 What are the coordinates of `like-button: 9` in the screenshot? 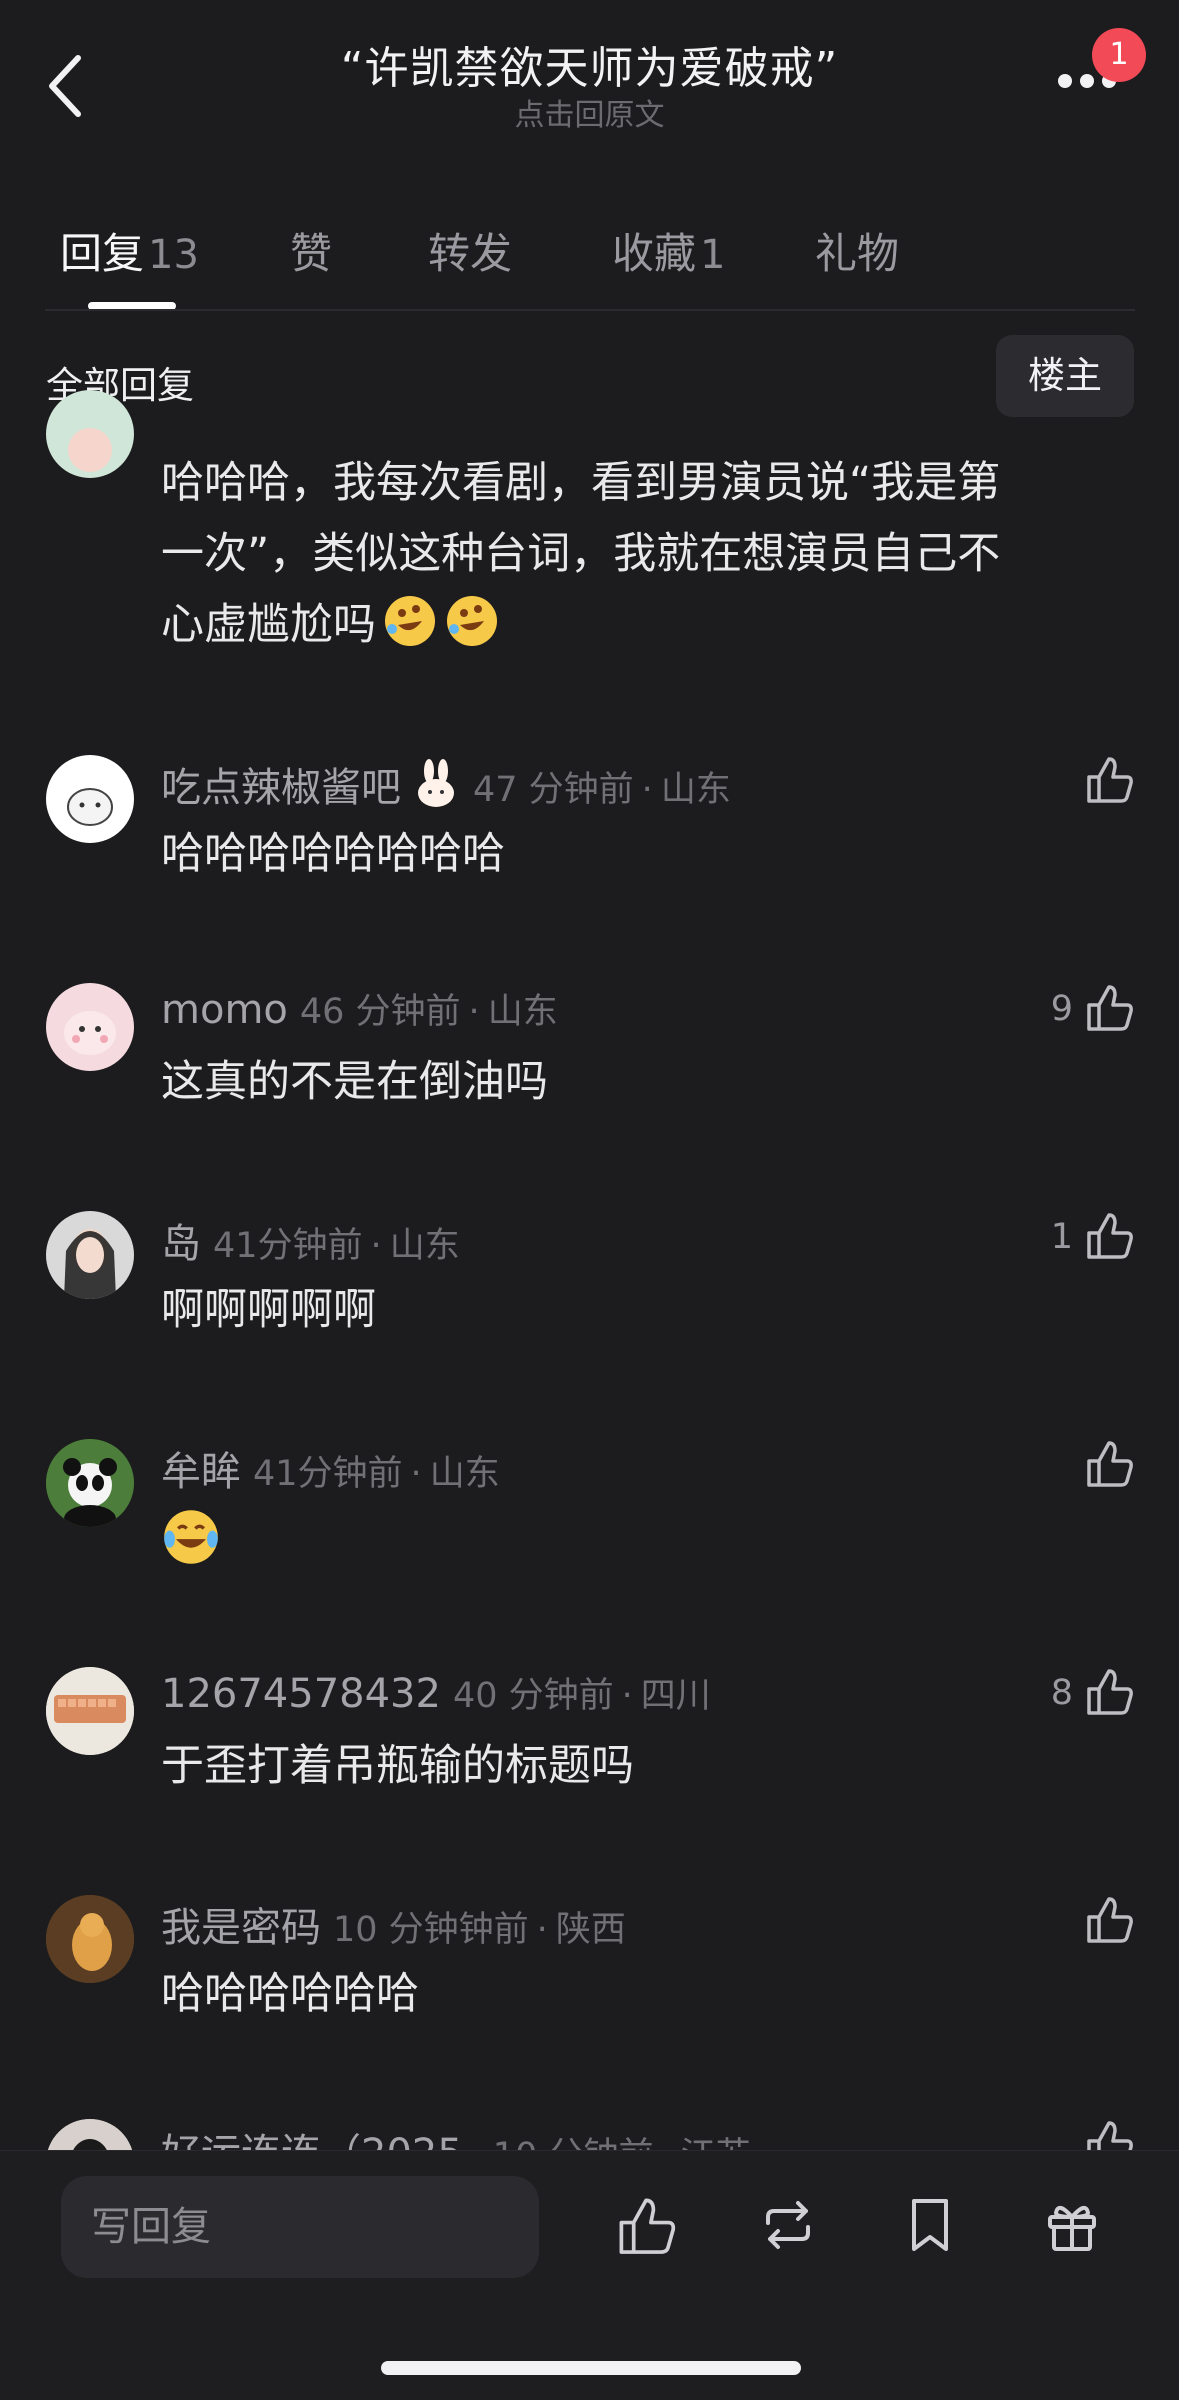 It's located at (1055, 1011).